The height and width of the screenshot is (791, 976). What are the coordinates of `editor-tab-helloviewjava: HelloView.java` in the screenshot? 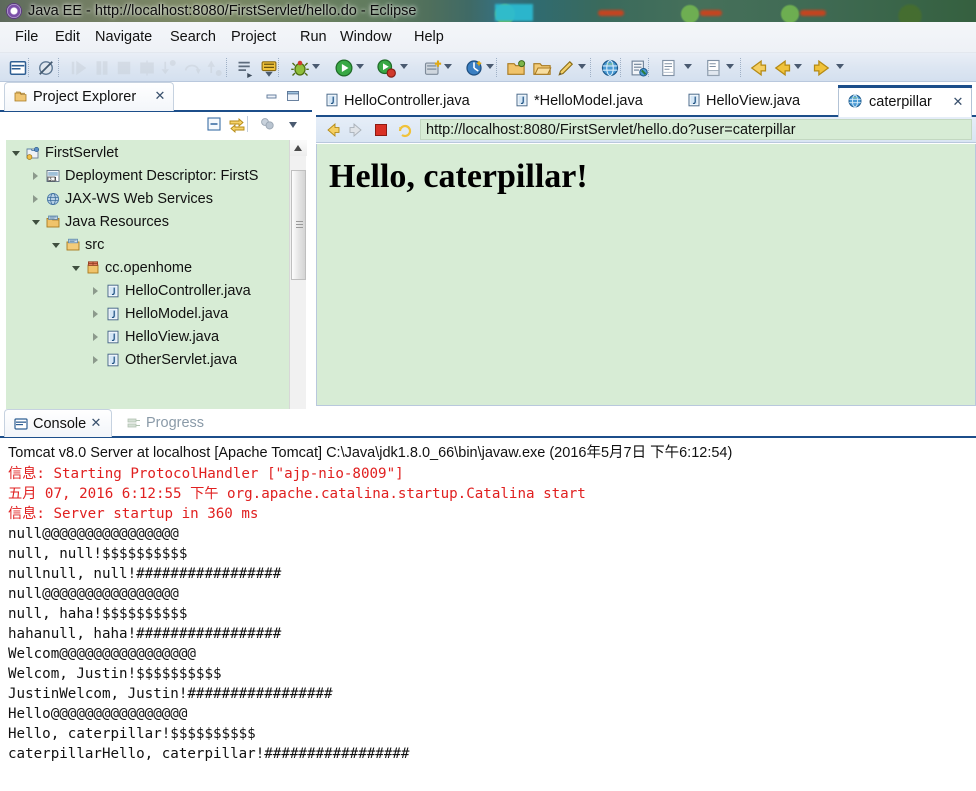 It's located at (758, 101).